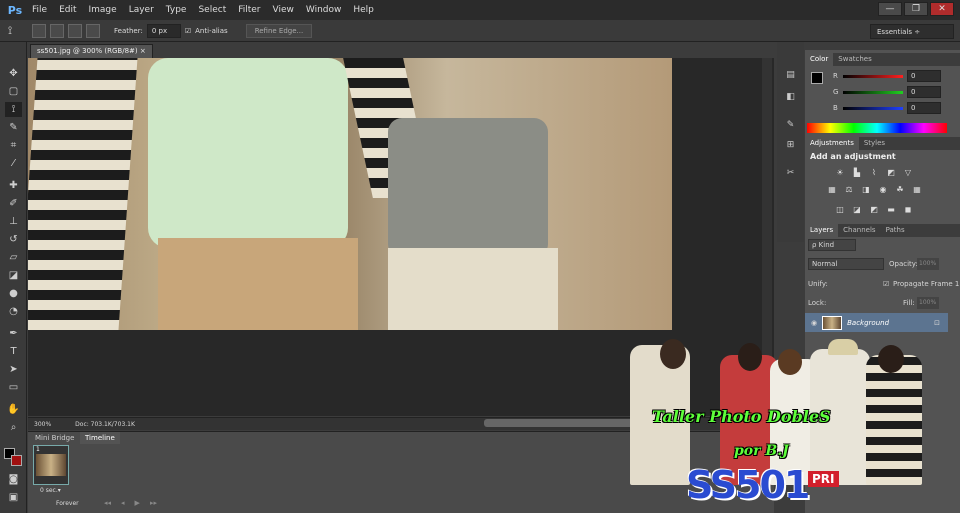 The image size is (960, 513). Describe the element at coordinates (912, 31) in the screenshot. I see `workspace-select: Essentials ÷` at that location.